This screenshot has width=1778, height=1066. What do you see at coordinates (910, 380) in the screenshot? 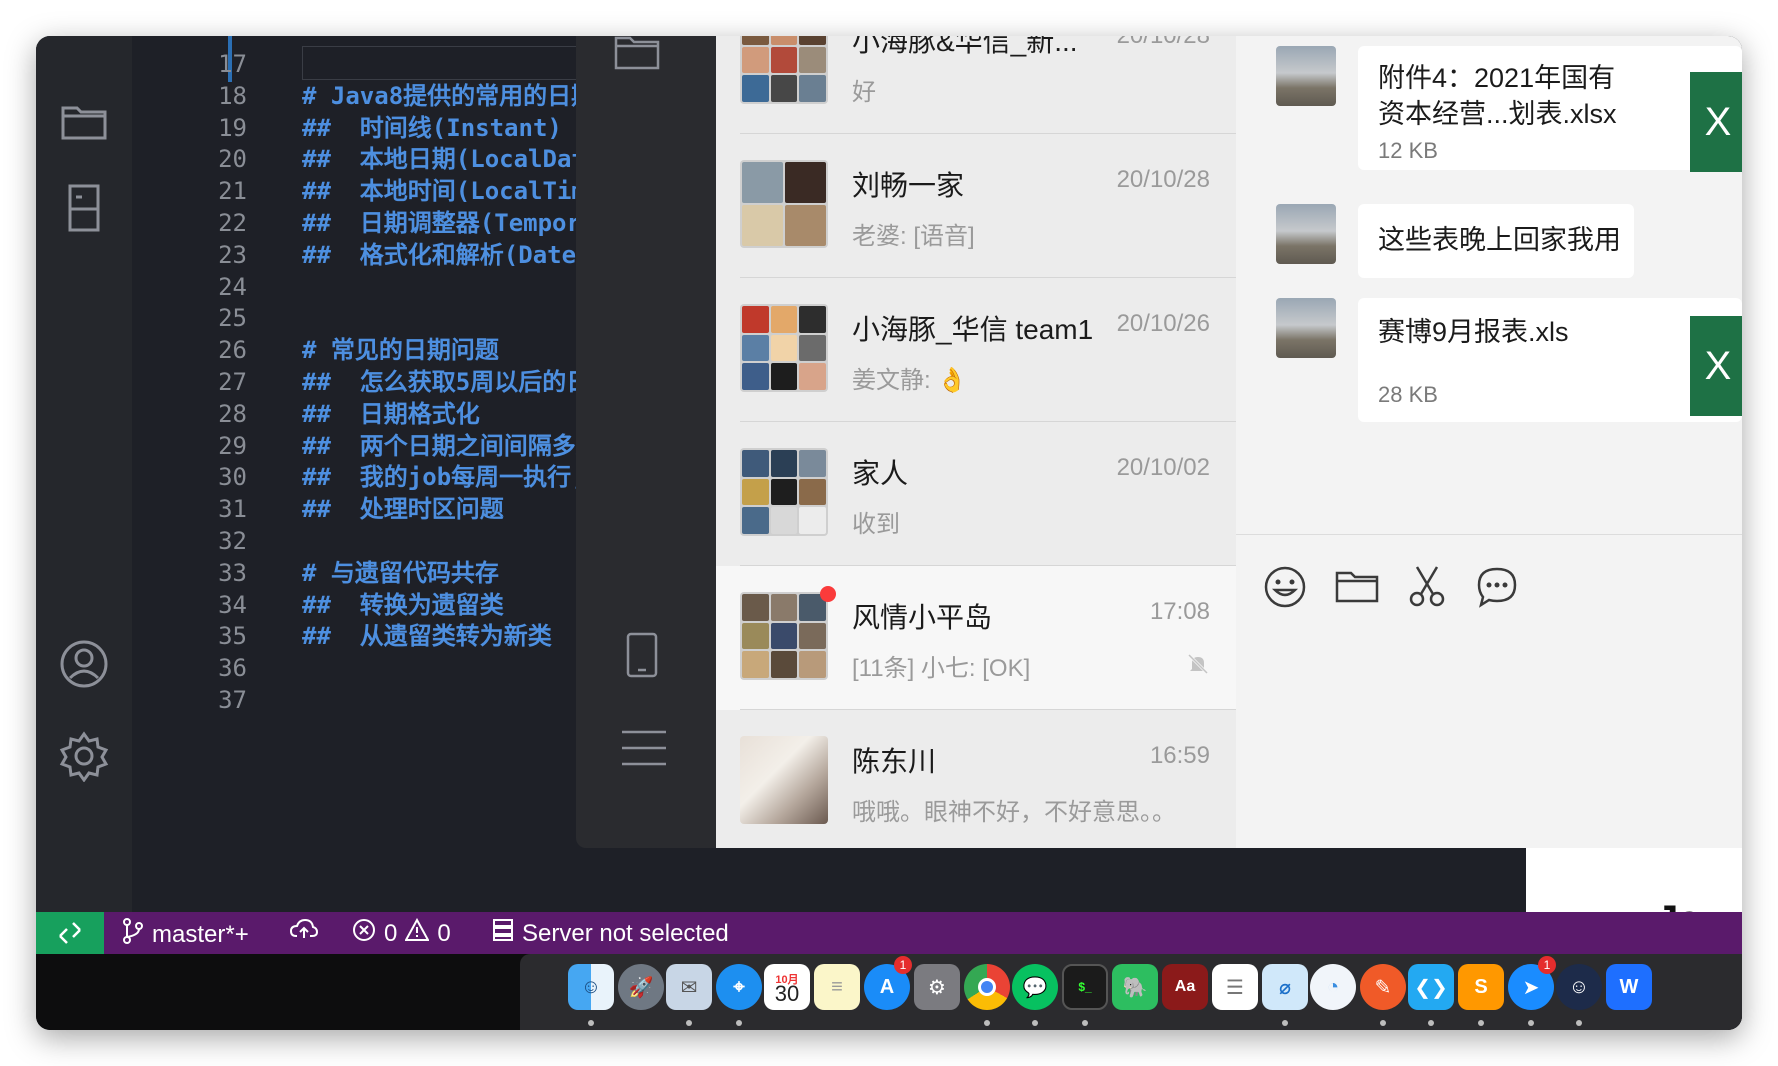
I see `conversation-preview: 姜文静: 👌` at bounding box center [910, 380].